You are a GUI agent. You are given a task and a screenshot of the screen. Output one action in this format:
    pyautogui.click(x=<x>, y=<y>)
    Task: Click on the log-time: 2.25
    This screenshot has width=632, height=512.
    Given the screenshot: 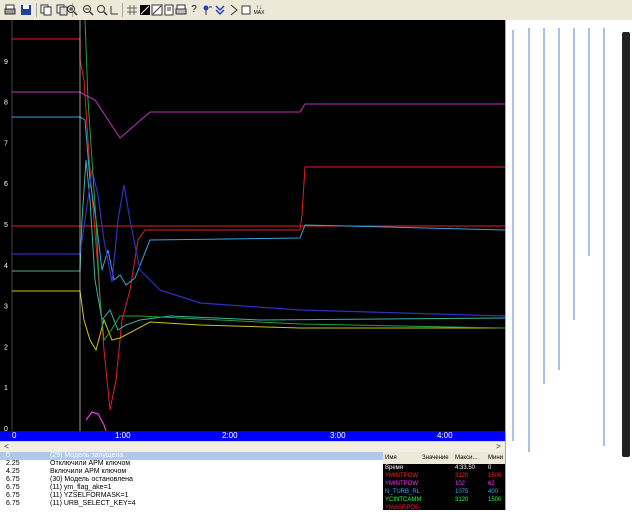 What is the action you would take?
    pyautogui.click(x=13, y=463)
    